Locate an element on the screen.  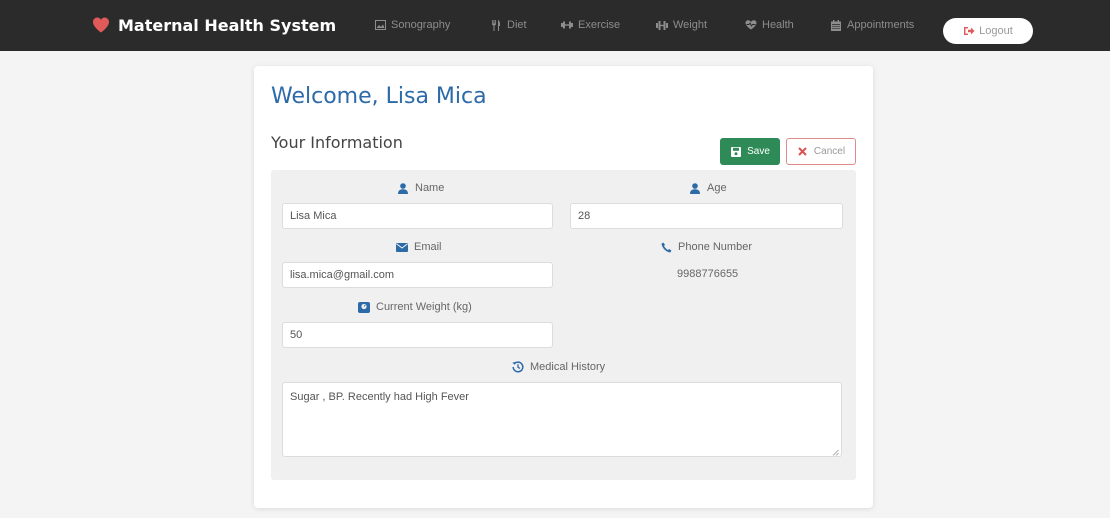
nav-item-sonography: Sonography is located at coordinates (412, 25).